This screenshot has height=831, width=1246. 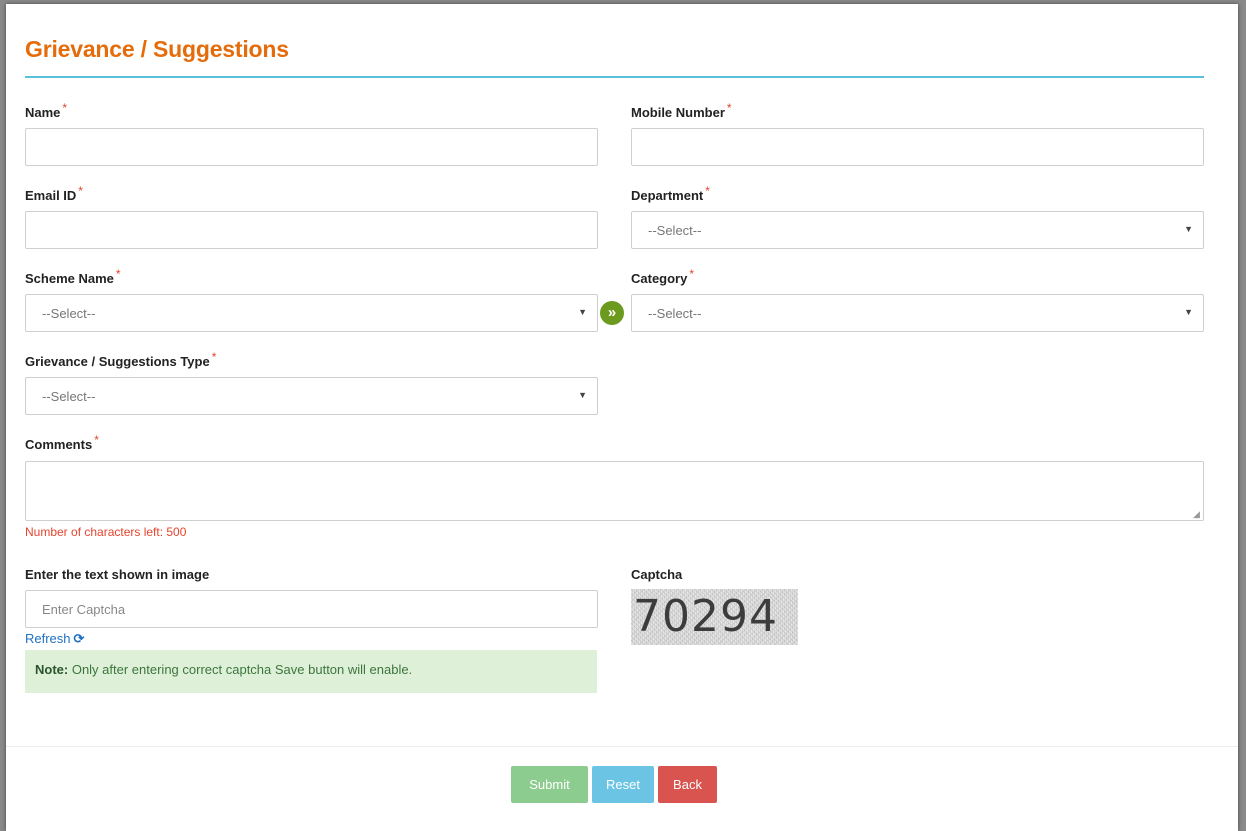 What do you see at coordinates (48, 638) in the screenshot?
I see `refresh-label: Refresh` at bounding box center [48, 638].